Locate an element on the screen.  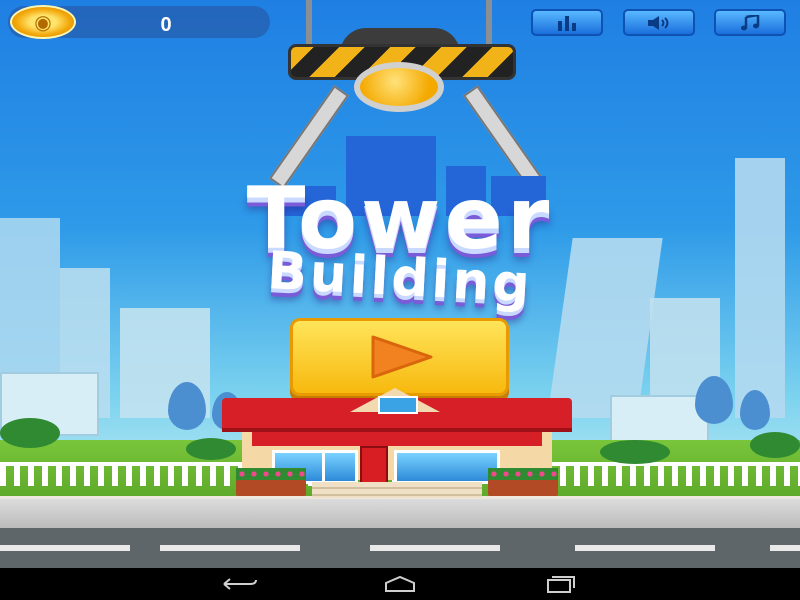
bar-chart-icon is located at coordinates (567, 23).